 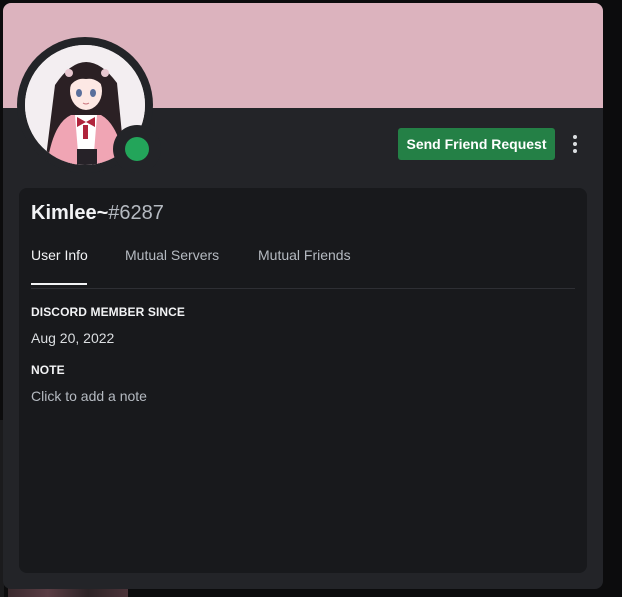 I want to click on tab-user-info: User Info, so click(x=59, y=255).